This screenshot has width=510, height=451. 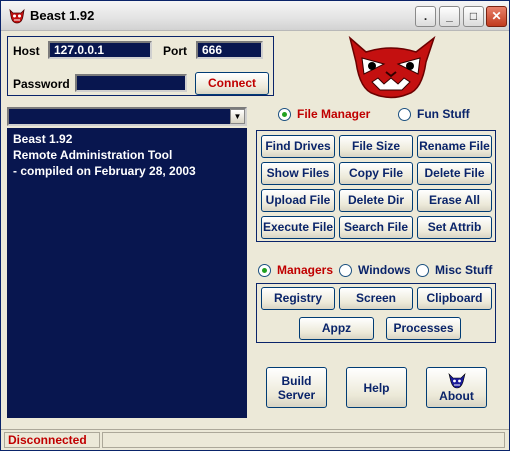 I want to click on copy-file-button: Copy File, so click(x=376, y=173).